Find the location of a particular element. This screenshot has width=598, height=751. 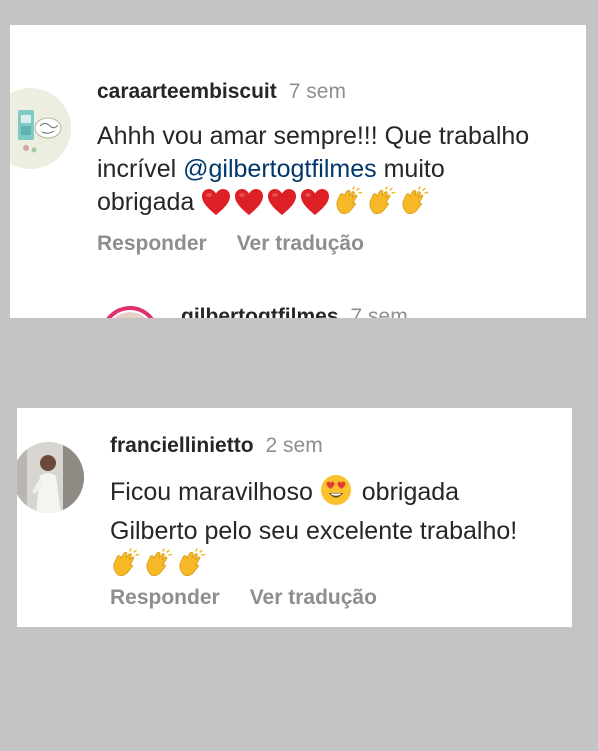

avatar-logo-icon is located at coordinates (40, 128).